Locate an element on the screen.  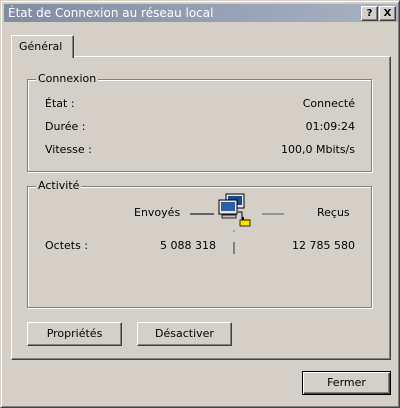
tab-general-label: Général is located at coordinates (41, 46).